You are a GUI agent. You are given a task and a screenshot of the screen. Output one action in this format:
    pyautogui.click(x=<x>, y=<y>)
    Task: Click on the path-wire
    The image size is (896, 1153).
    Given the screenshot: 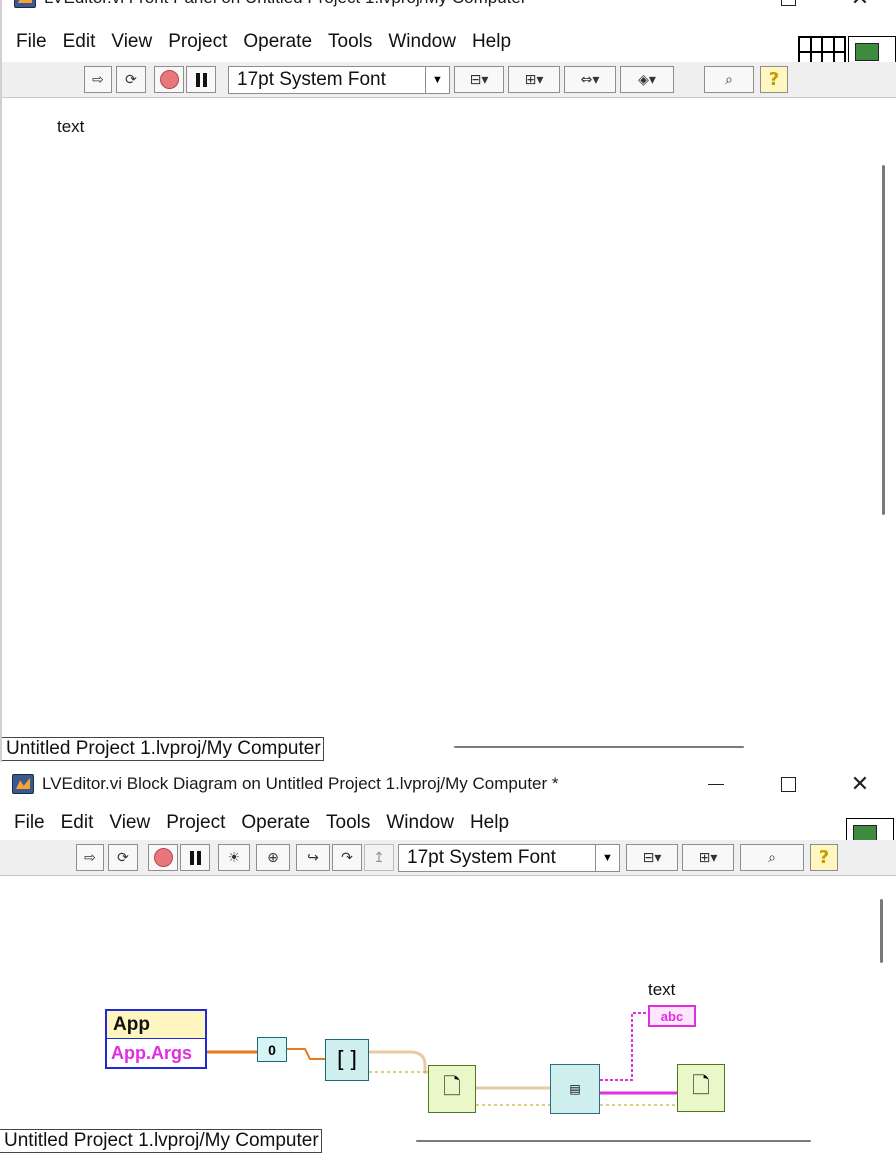 What is the action you would take?
    pyautogui.click(x=398, y=1062)
    